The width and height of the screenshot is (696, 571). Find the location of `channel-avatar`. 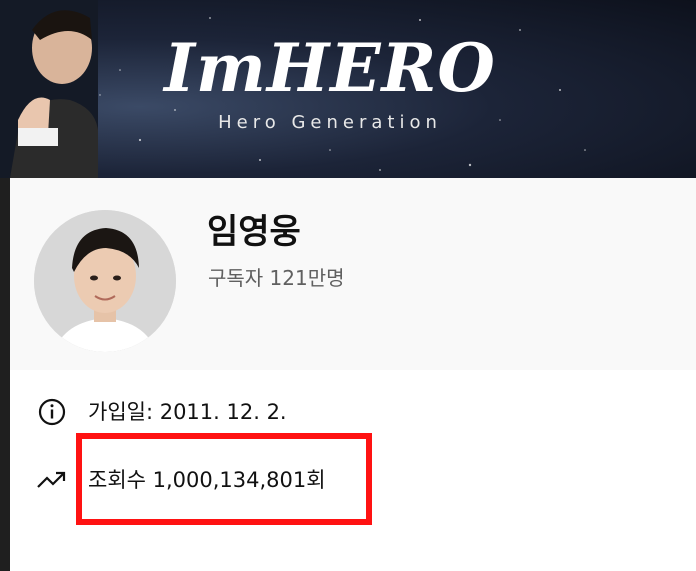

channel-avatar is located at coordinates (105, 281).